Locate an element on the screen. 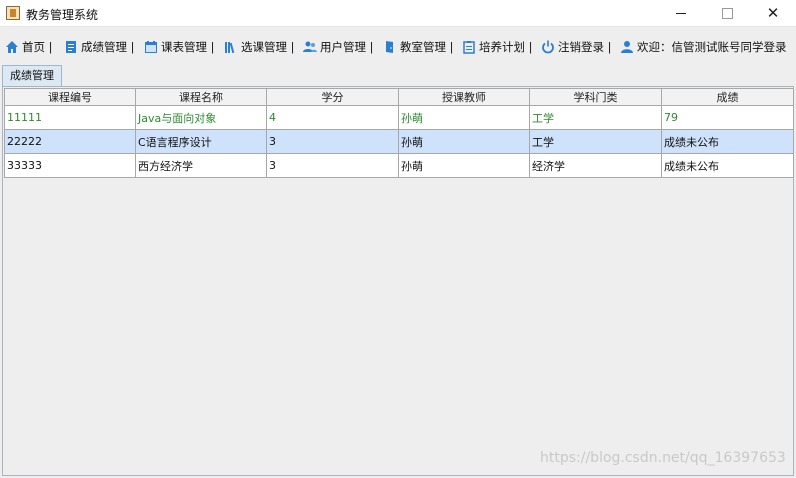 This screenshot has height=478, width=796. table-cell: 22222 is located at coordinates (70, 141).